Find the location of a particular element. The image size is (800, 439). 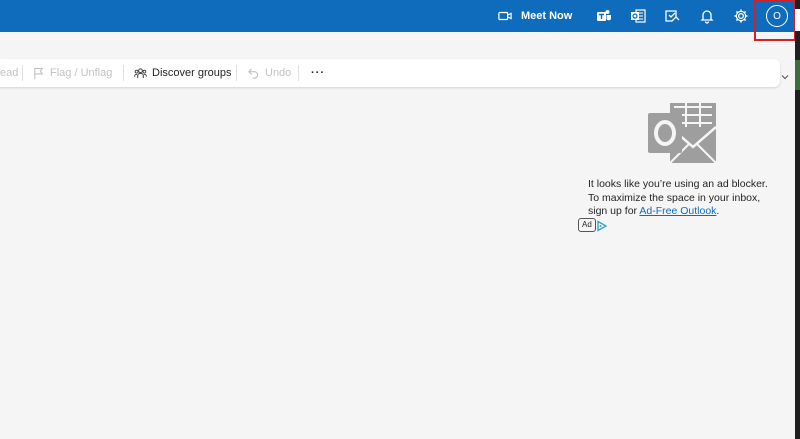

edge-marker is located at coordinates (797, 20).